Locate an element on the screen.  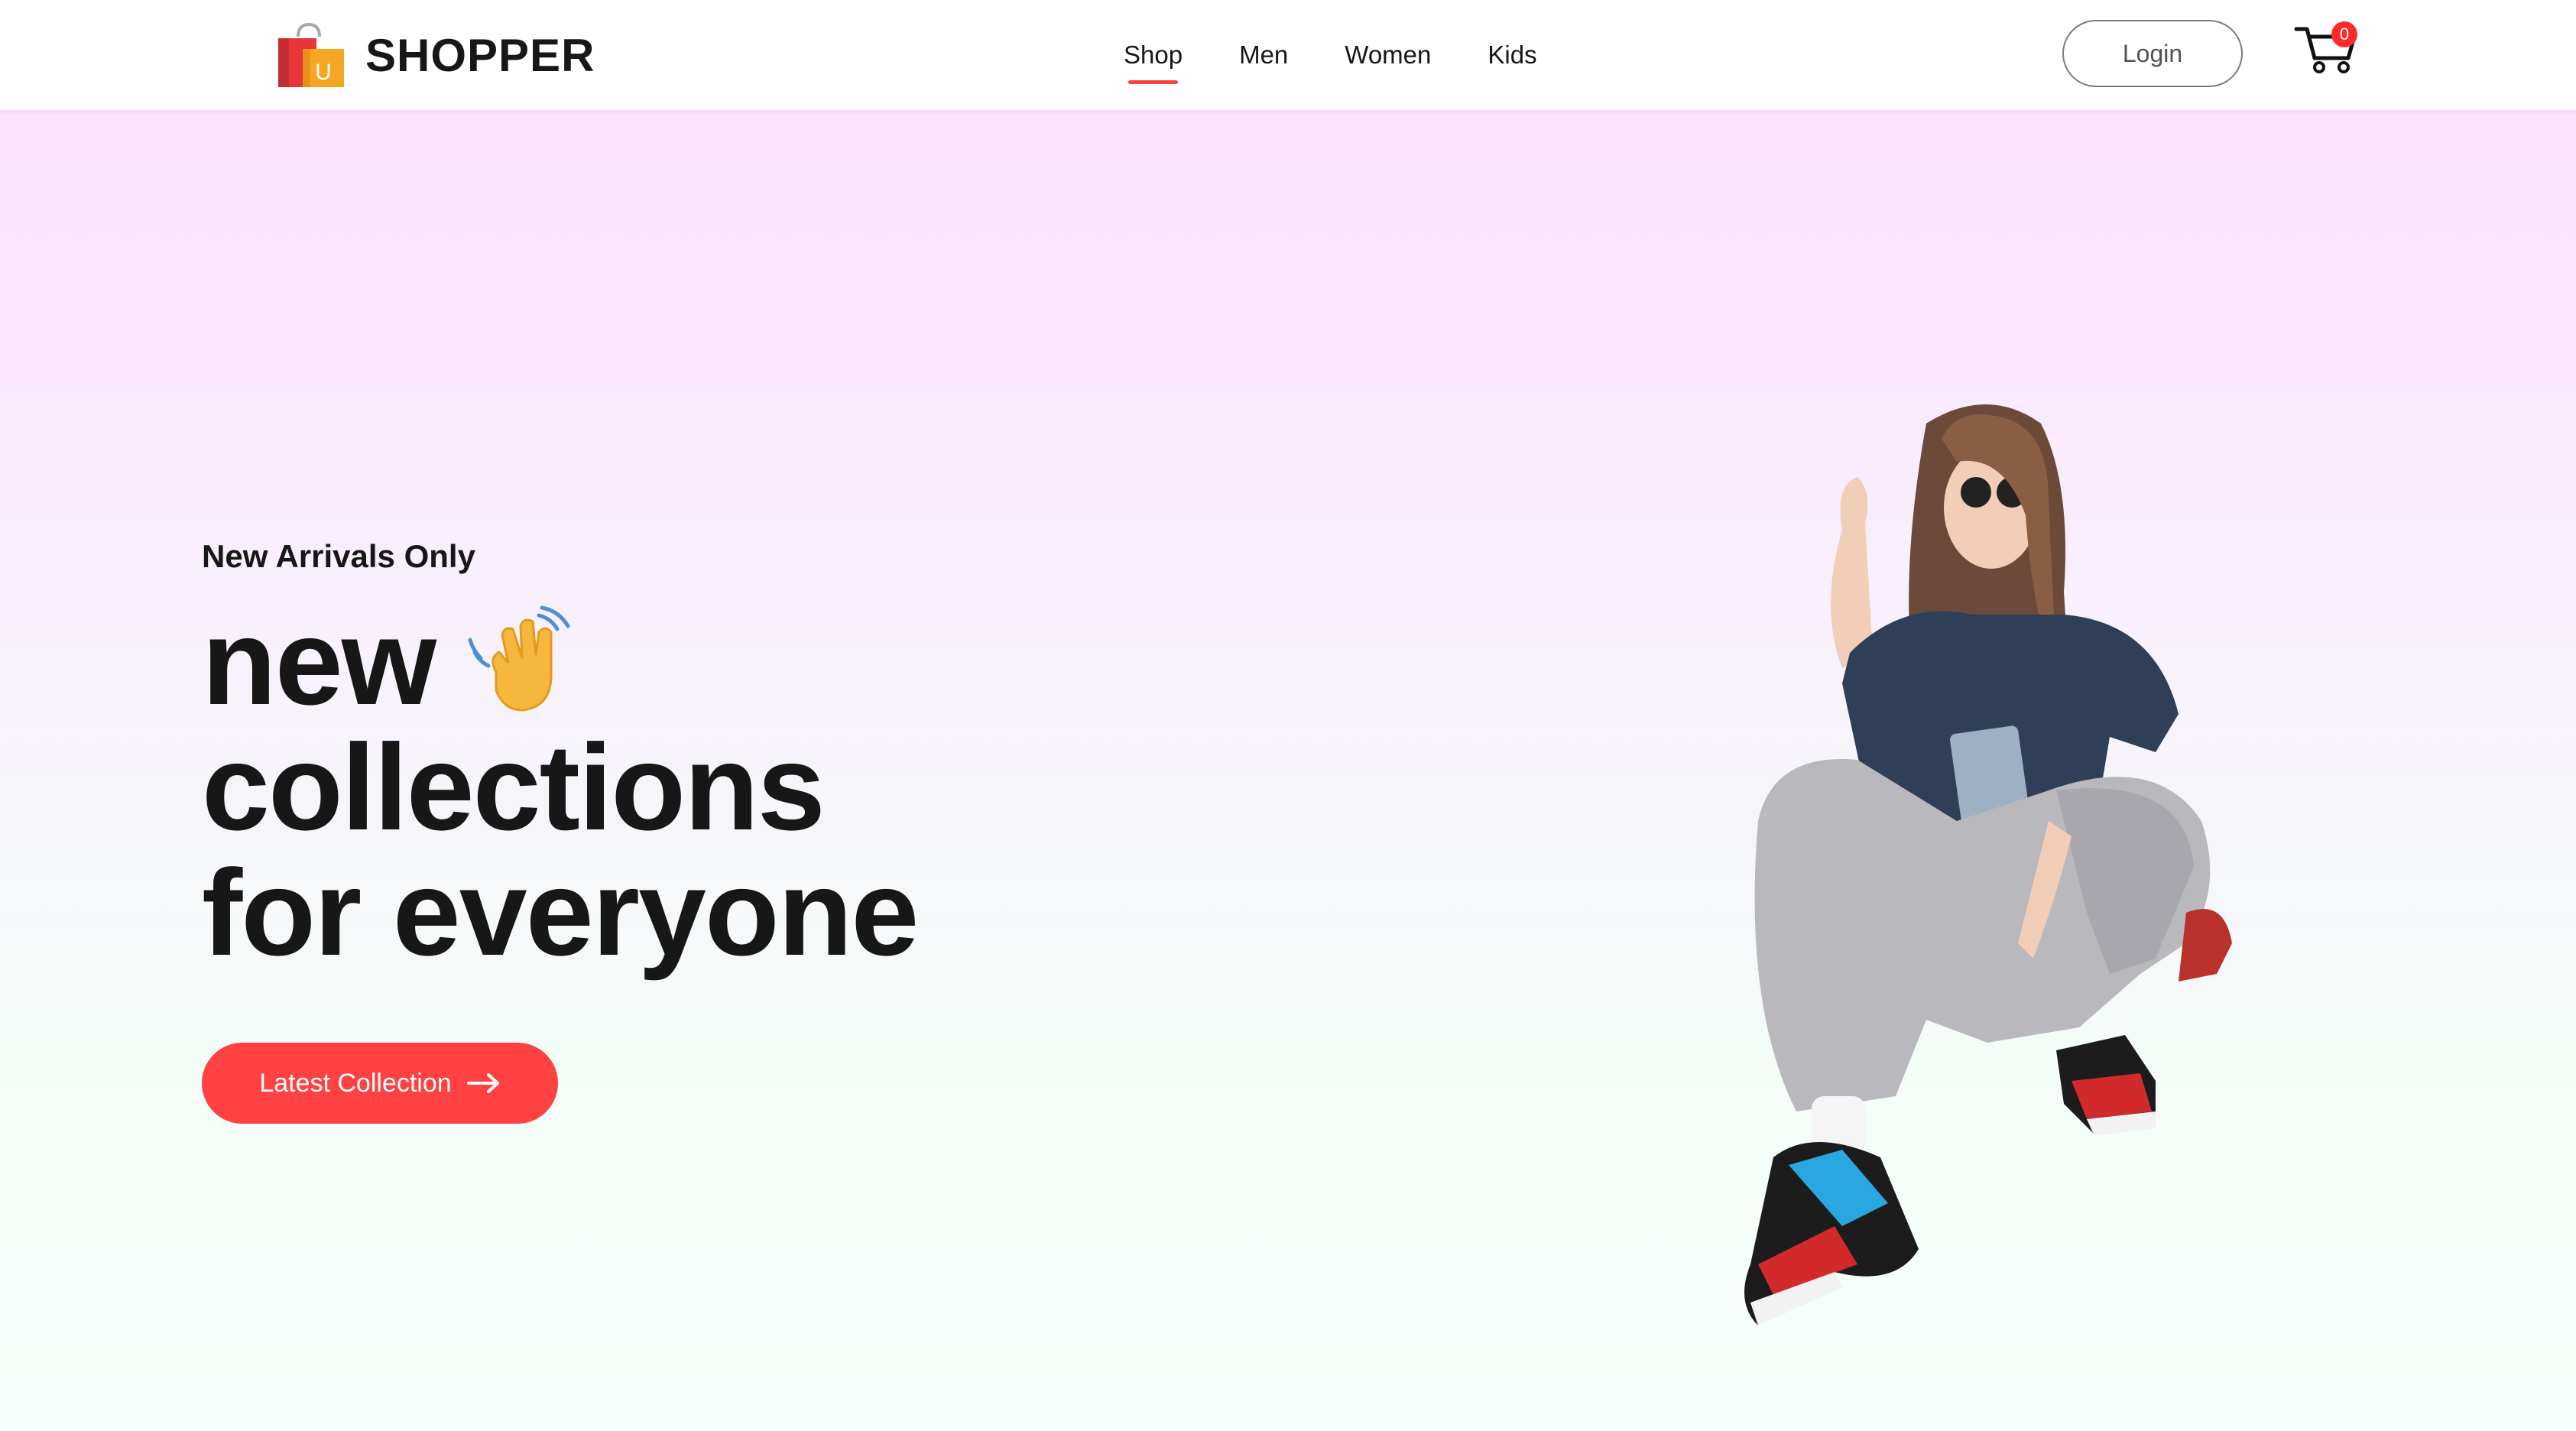
nav-item-shop: Shop is located at coordinates (1153, 57).